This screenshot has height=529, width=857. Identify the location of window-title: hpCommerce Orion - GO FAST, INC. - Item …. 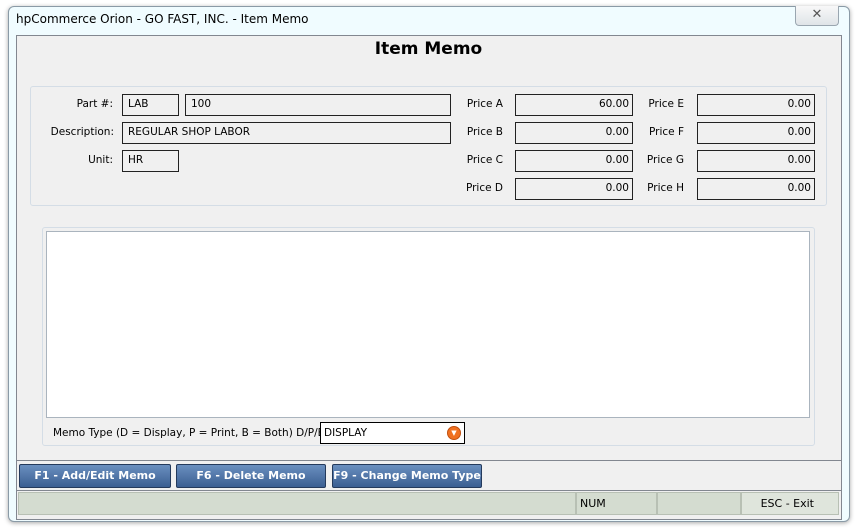
(162, 19).